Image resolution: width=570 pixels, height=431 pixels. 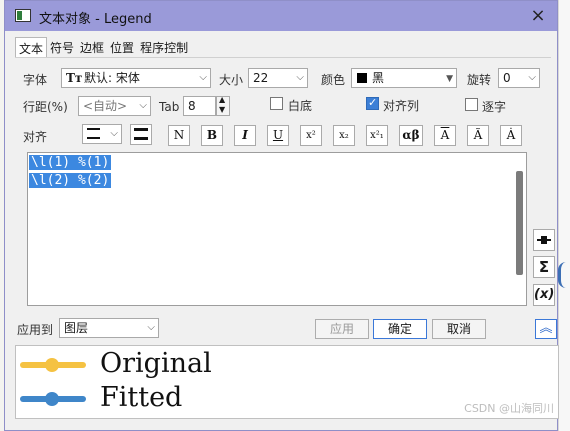 I want to click on char-by-char-checkbox, so click(x=471, y=104).